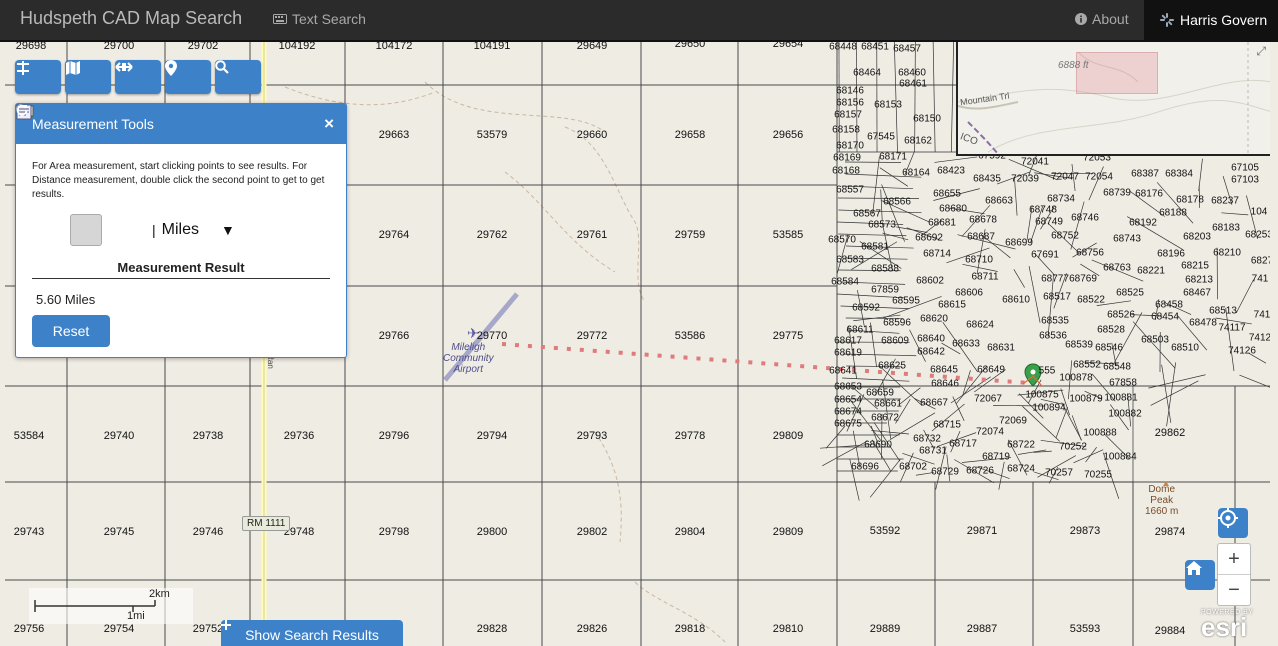 The image size is (1278, 646). I want to click on parcel-label: 53592, so click(885, 531).